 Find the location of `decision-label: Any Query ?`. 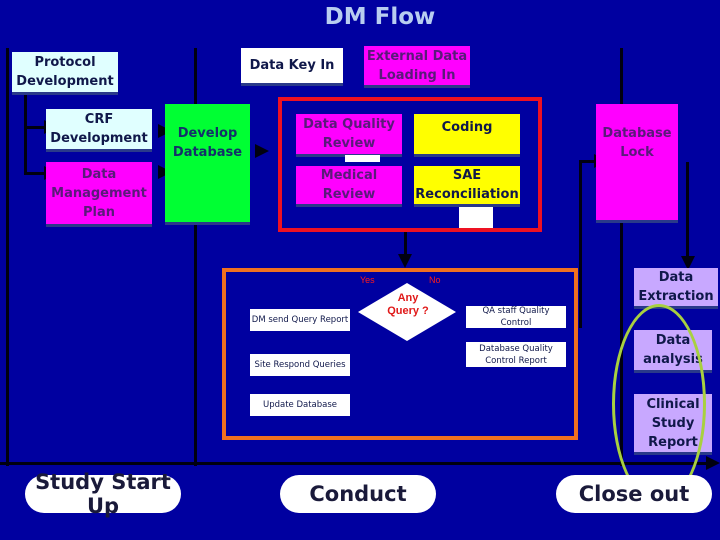

decision-label: Any Query ? is located at coordinates (408, 304).